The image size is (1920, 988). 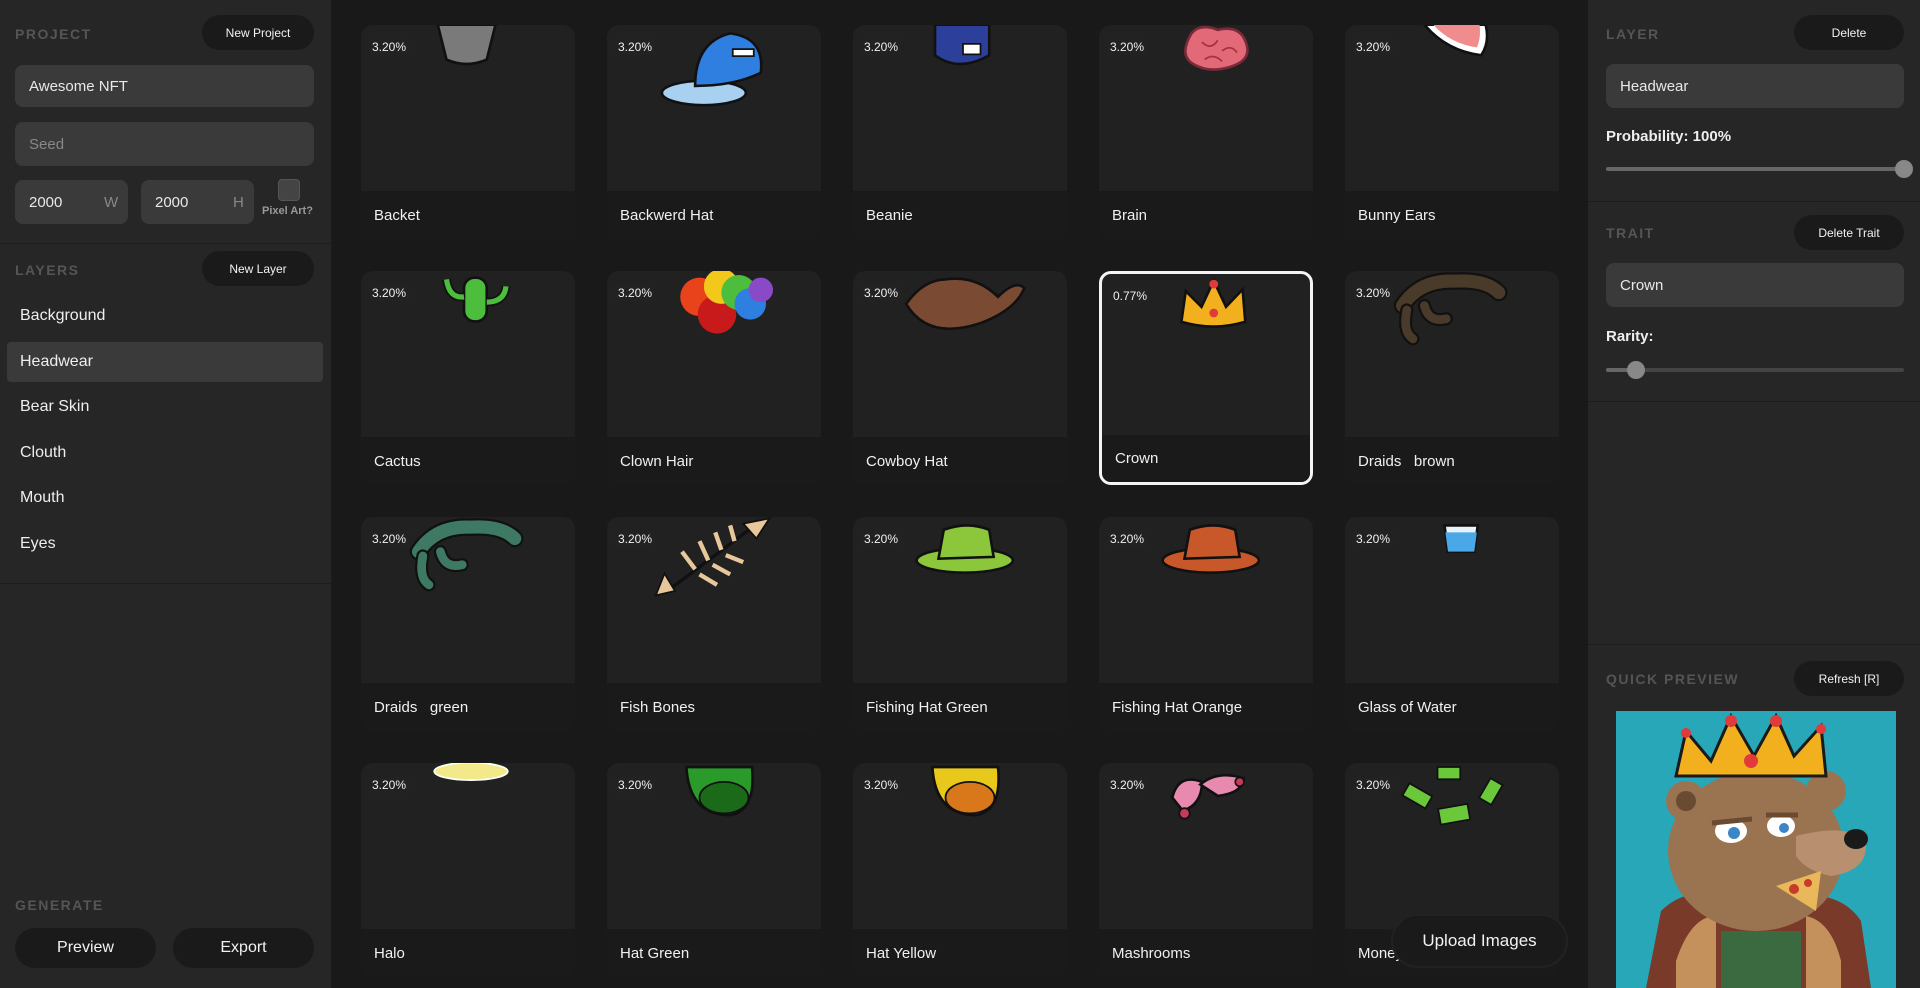 I want to click on probability-slider, so click(x=1759, y=169).